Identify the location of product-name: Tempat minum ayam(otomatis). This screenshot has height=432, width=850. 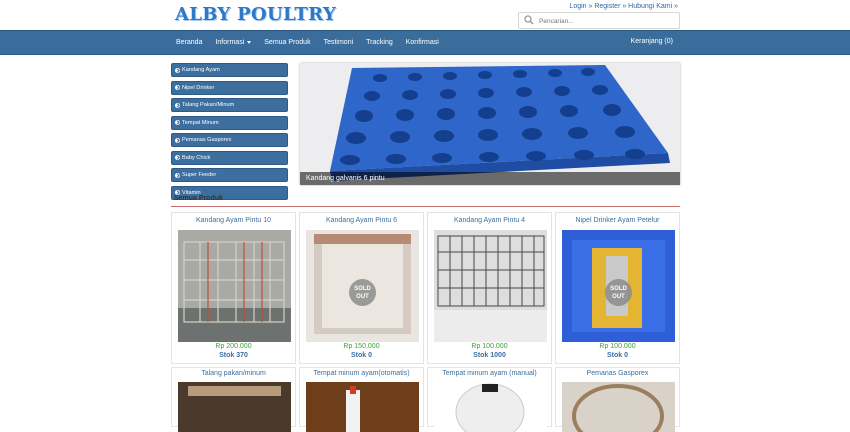
(361, 373).